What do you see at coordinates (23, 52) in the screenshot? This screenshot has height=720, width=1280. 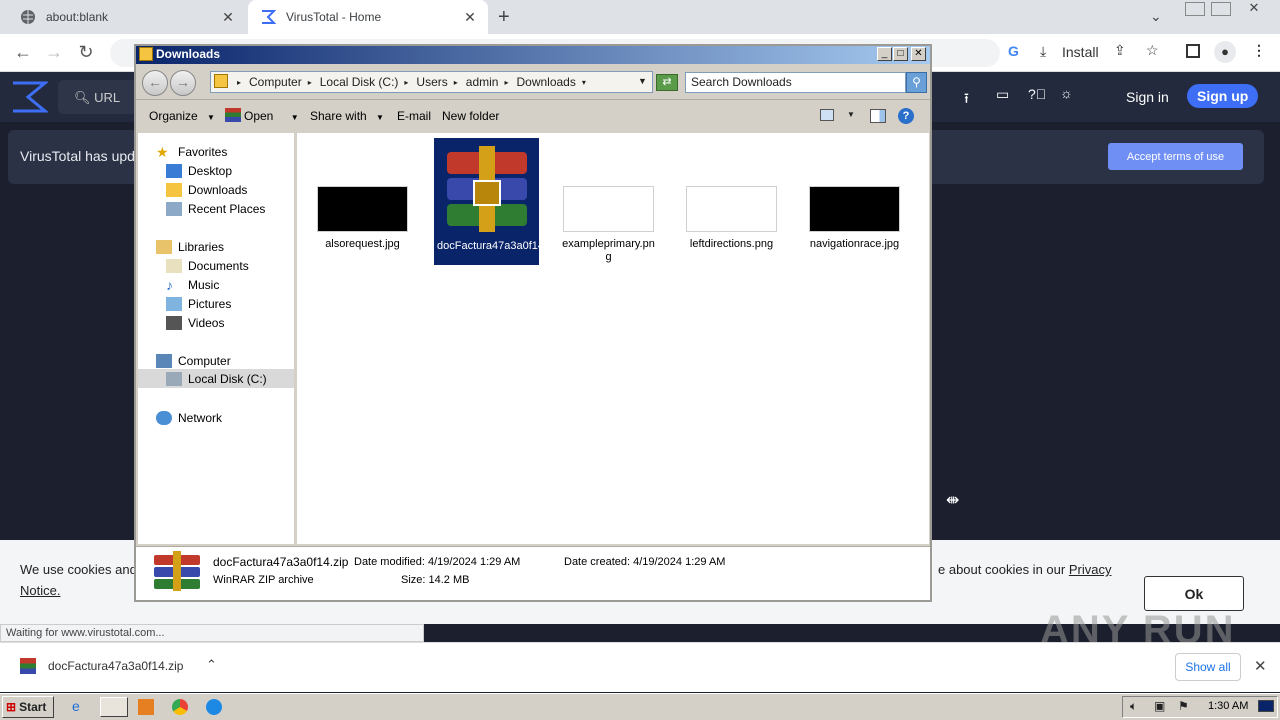 I see `back-icon: ←` at bounding box center [23, 52].